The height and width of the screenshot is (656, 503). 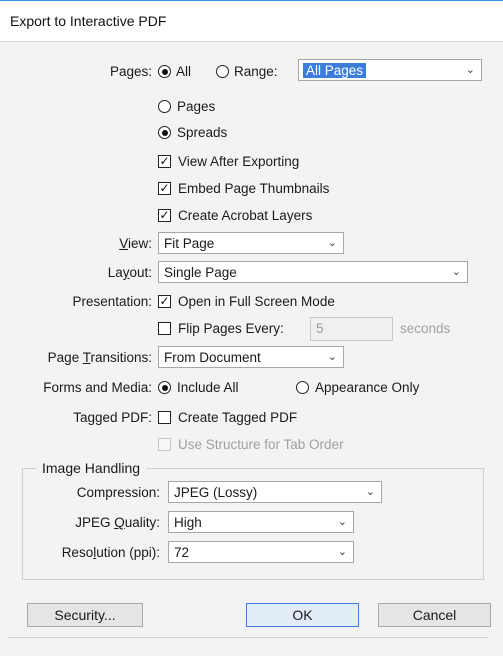 What do you see at coordinates (99, 357) in the screenshot?
I see `transitions-label: Page Transitions:` at bounding box center [99, 357].